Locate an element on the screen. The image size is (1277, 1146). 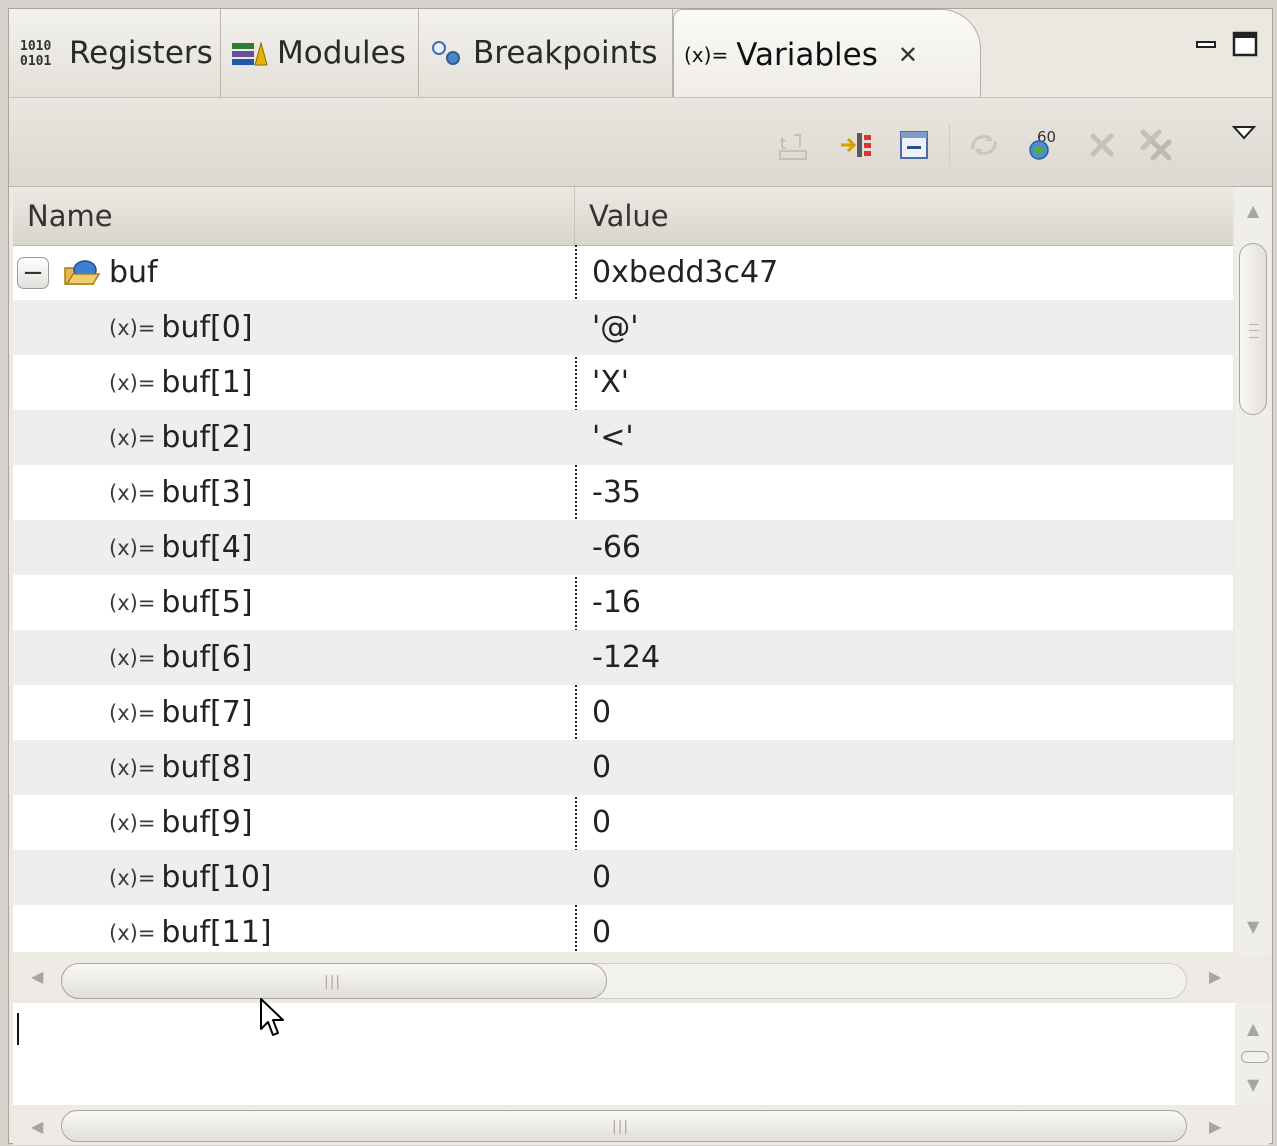
variable-value: -16 is located at coordinates (616, 602).